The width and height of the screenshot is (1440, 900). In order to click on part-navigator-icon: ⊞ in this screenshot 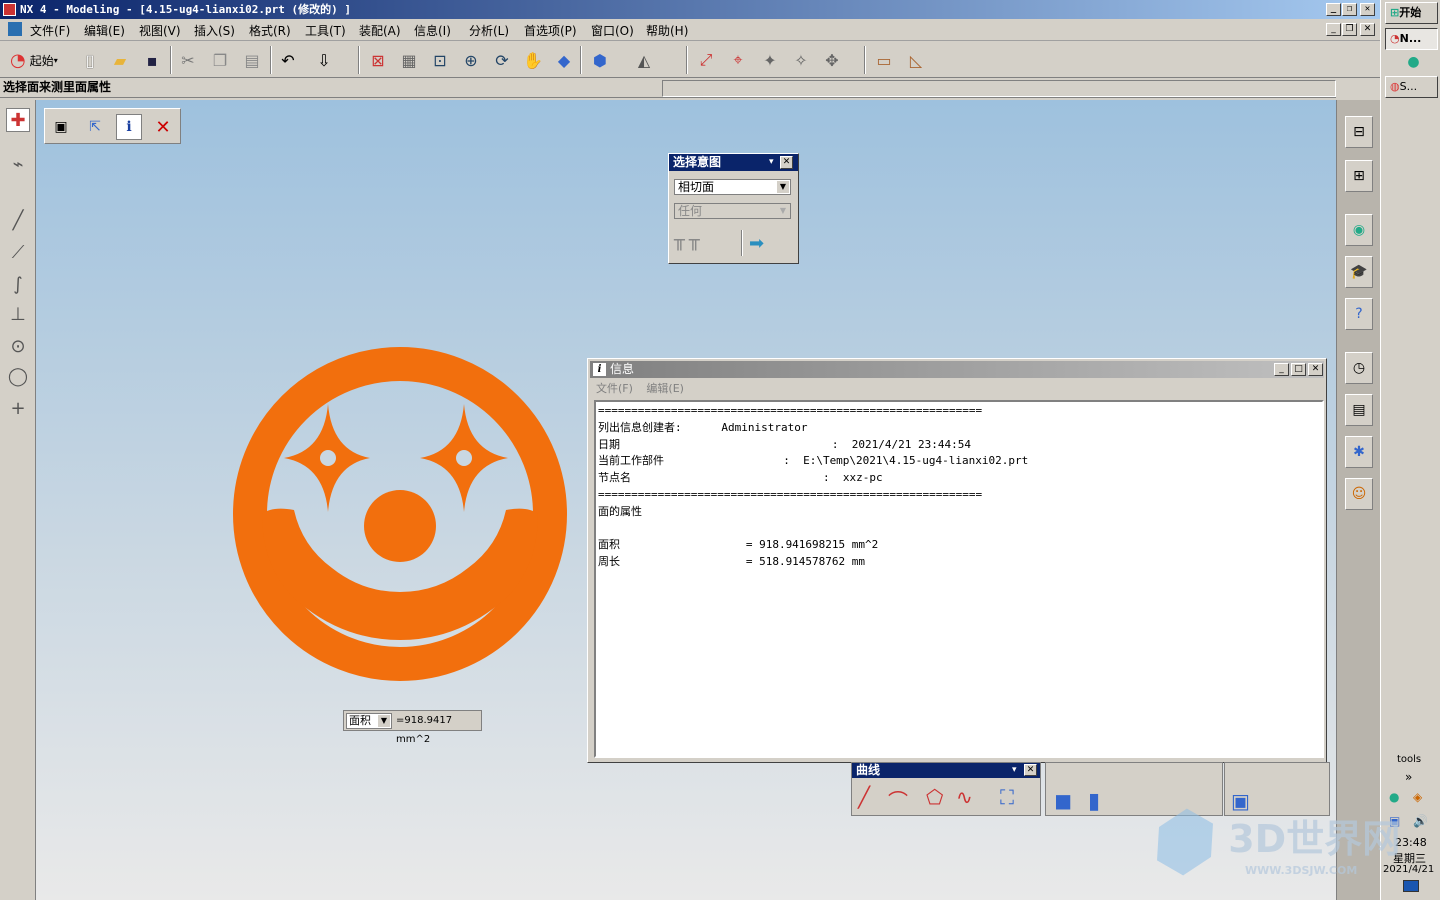, I will do `click(1359, 176)`.